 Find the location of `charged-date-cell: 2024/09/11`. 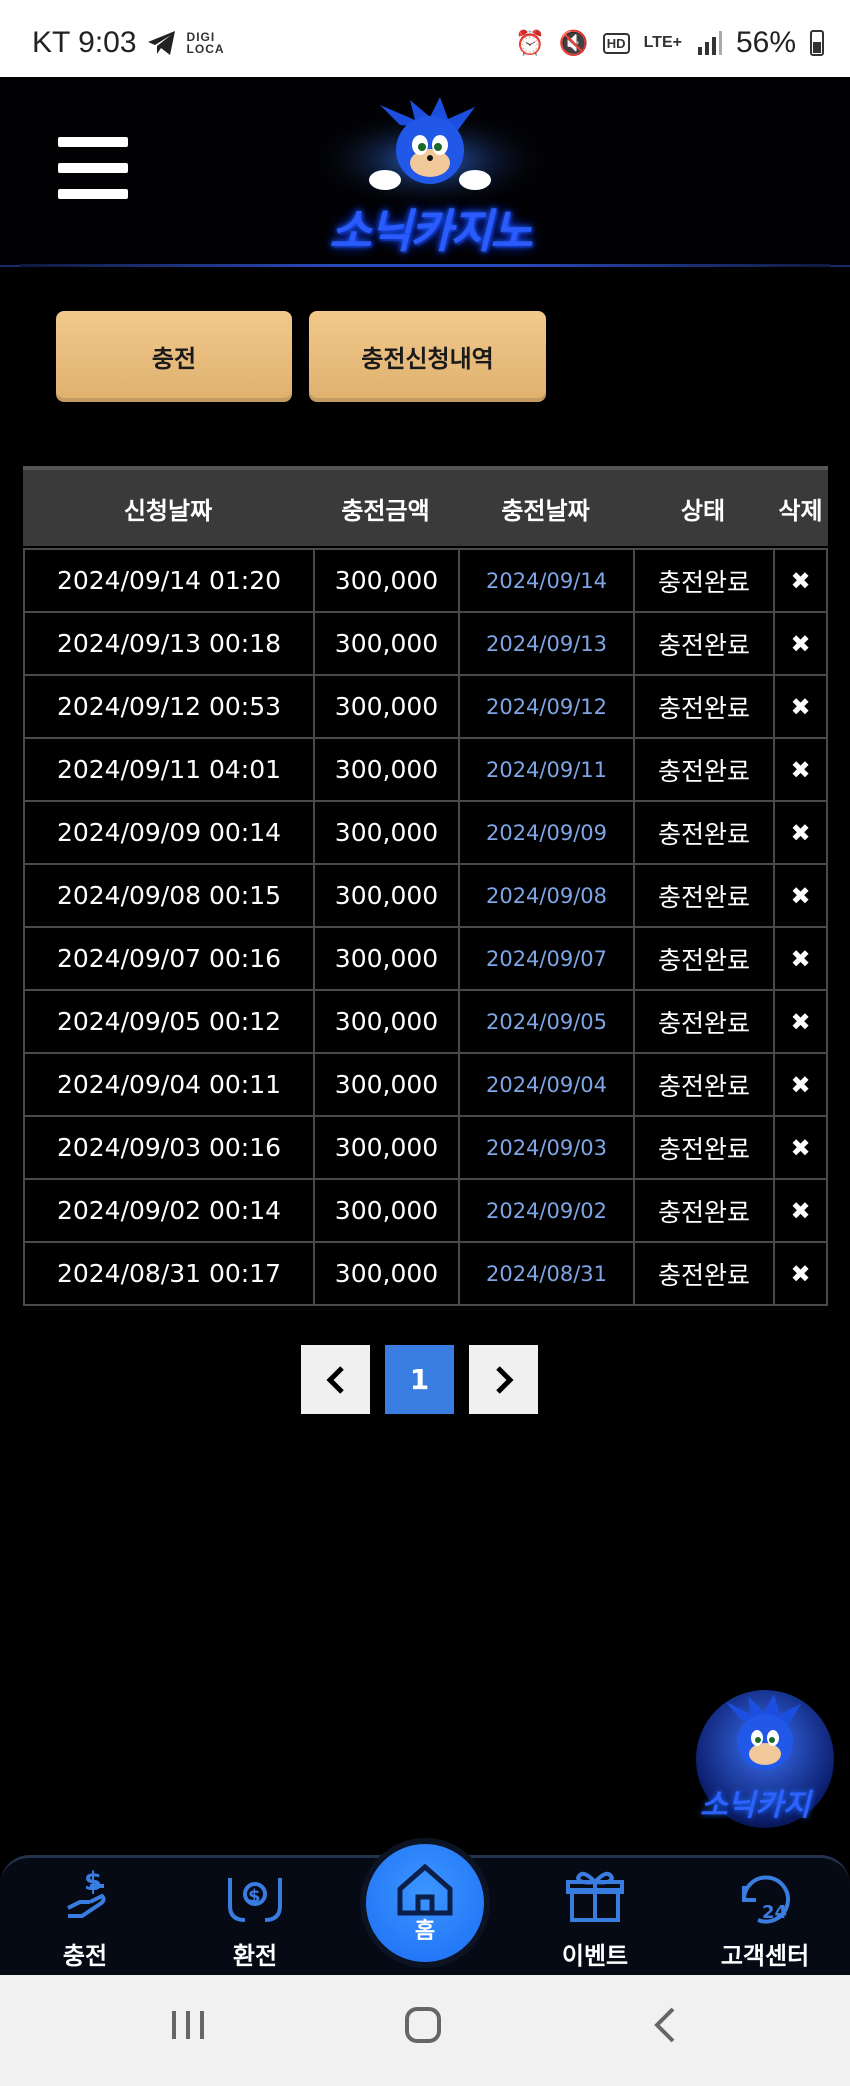

charged-date-cell: 2024/09/11 is located at coordinates (545, 769).